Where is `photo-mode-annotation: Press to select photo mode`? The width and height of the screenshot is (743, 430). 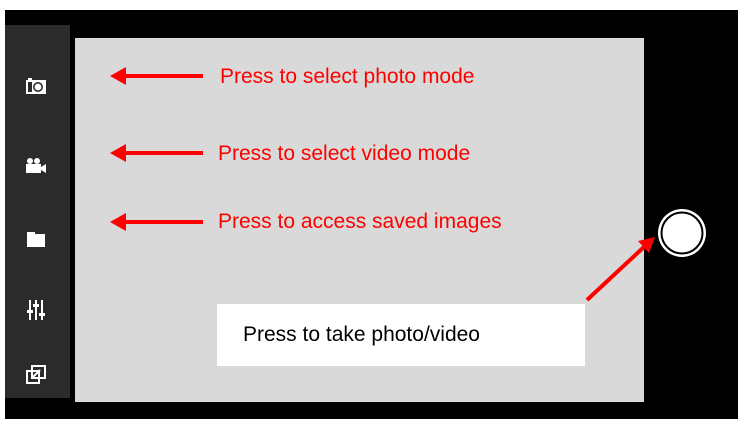 photo-mode-annotation: Press to select photo mode is located at coordinates (347, 76).